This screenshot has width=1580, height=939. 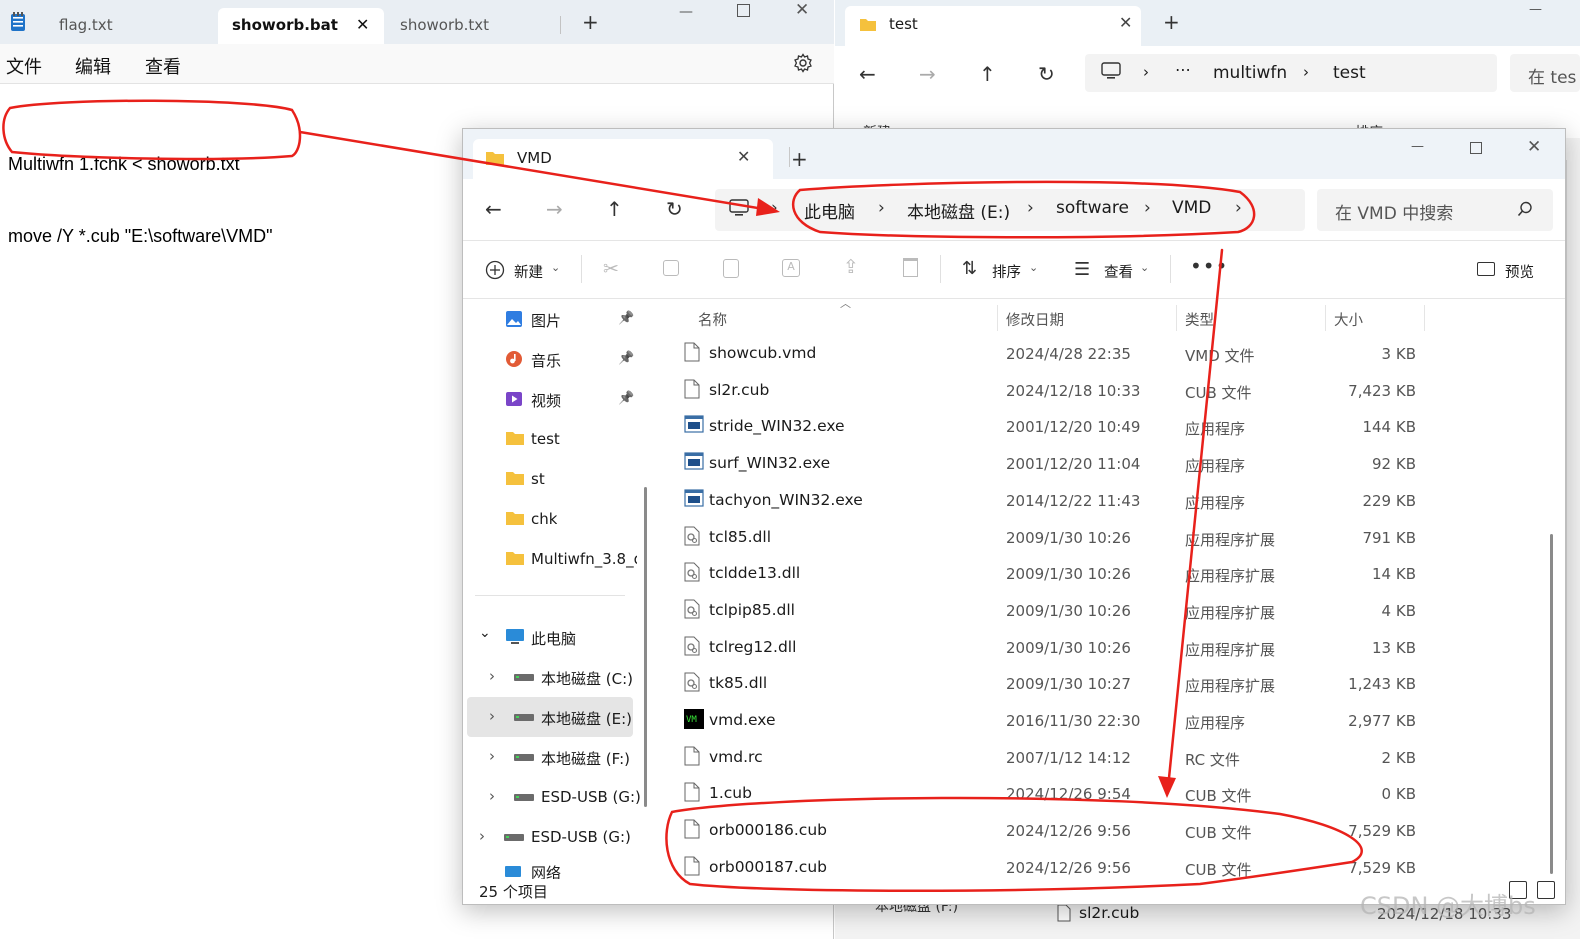 I want to click on watermark: CSDN @大博bs, so click(x=1448, y=906).